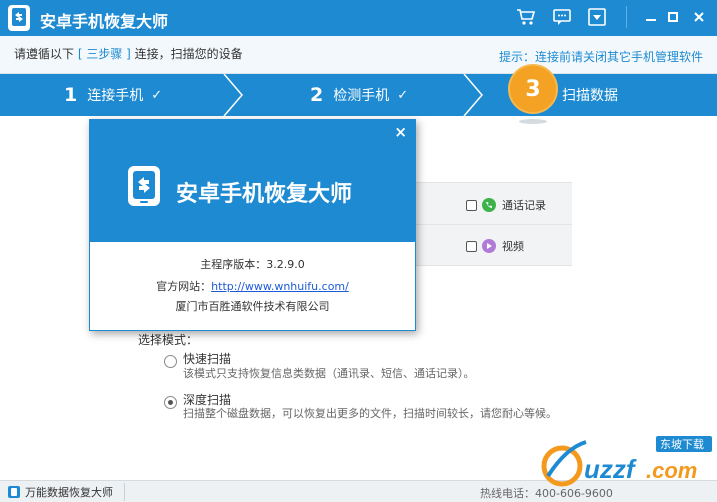  I want to click on step-detect: 2 检测手机 ✓, so click(359, 95).